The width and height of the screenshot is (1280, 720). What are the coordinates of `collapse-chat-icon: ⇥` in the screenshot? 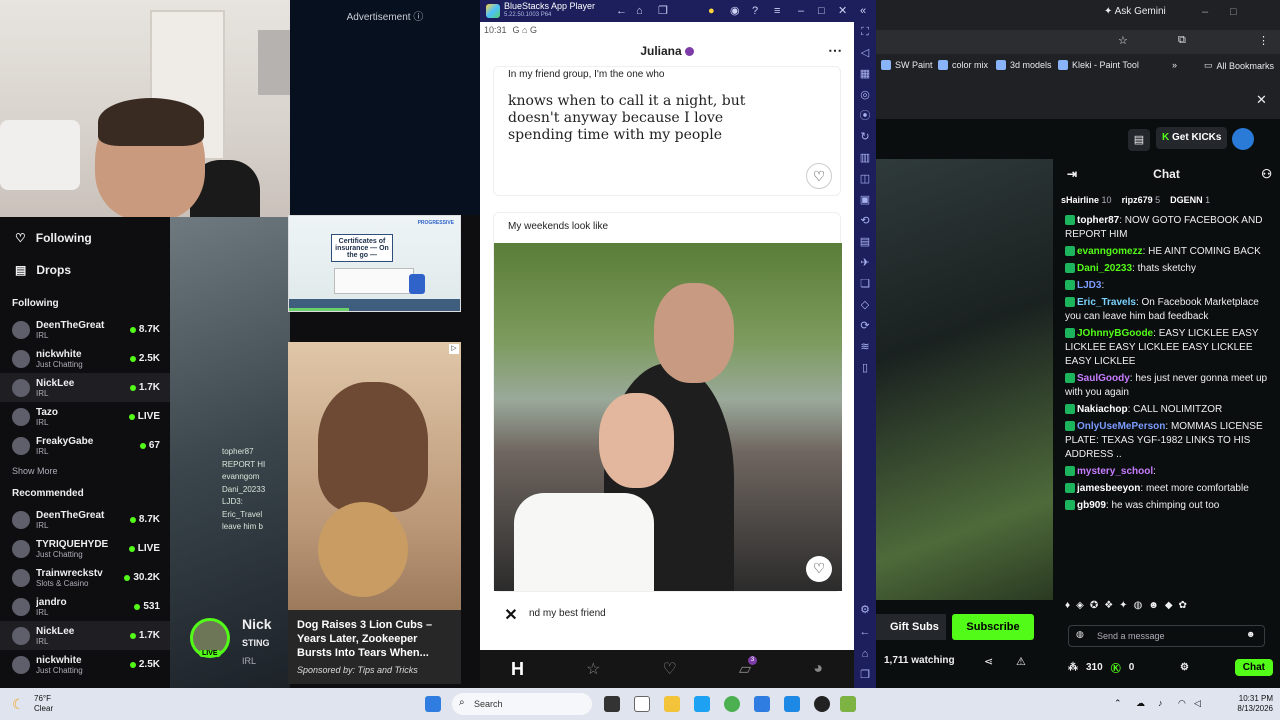 It's located at (1072, 174).